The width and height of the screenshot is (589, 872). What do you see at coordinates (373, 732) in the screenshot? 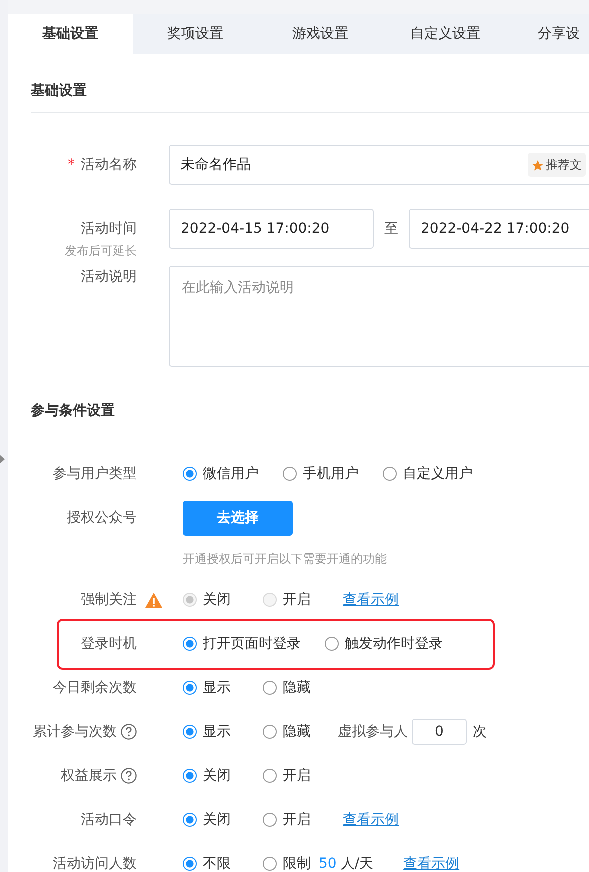
I see `field-label: 虚拟参与人` at bounding box center [373, 732].